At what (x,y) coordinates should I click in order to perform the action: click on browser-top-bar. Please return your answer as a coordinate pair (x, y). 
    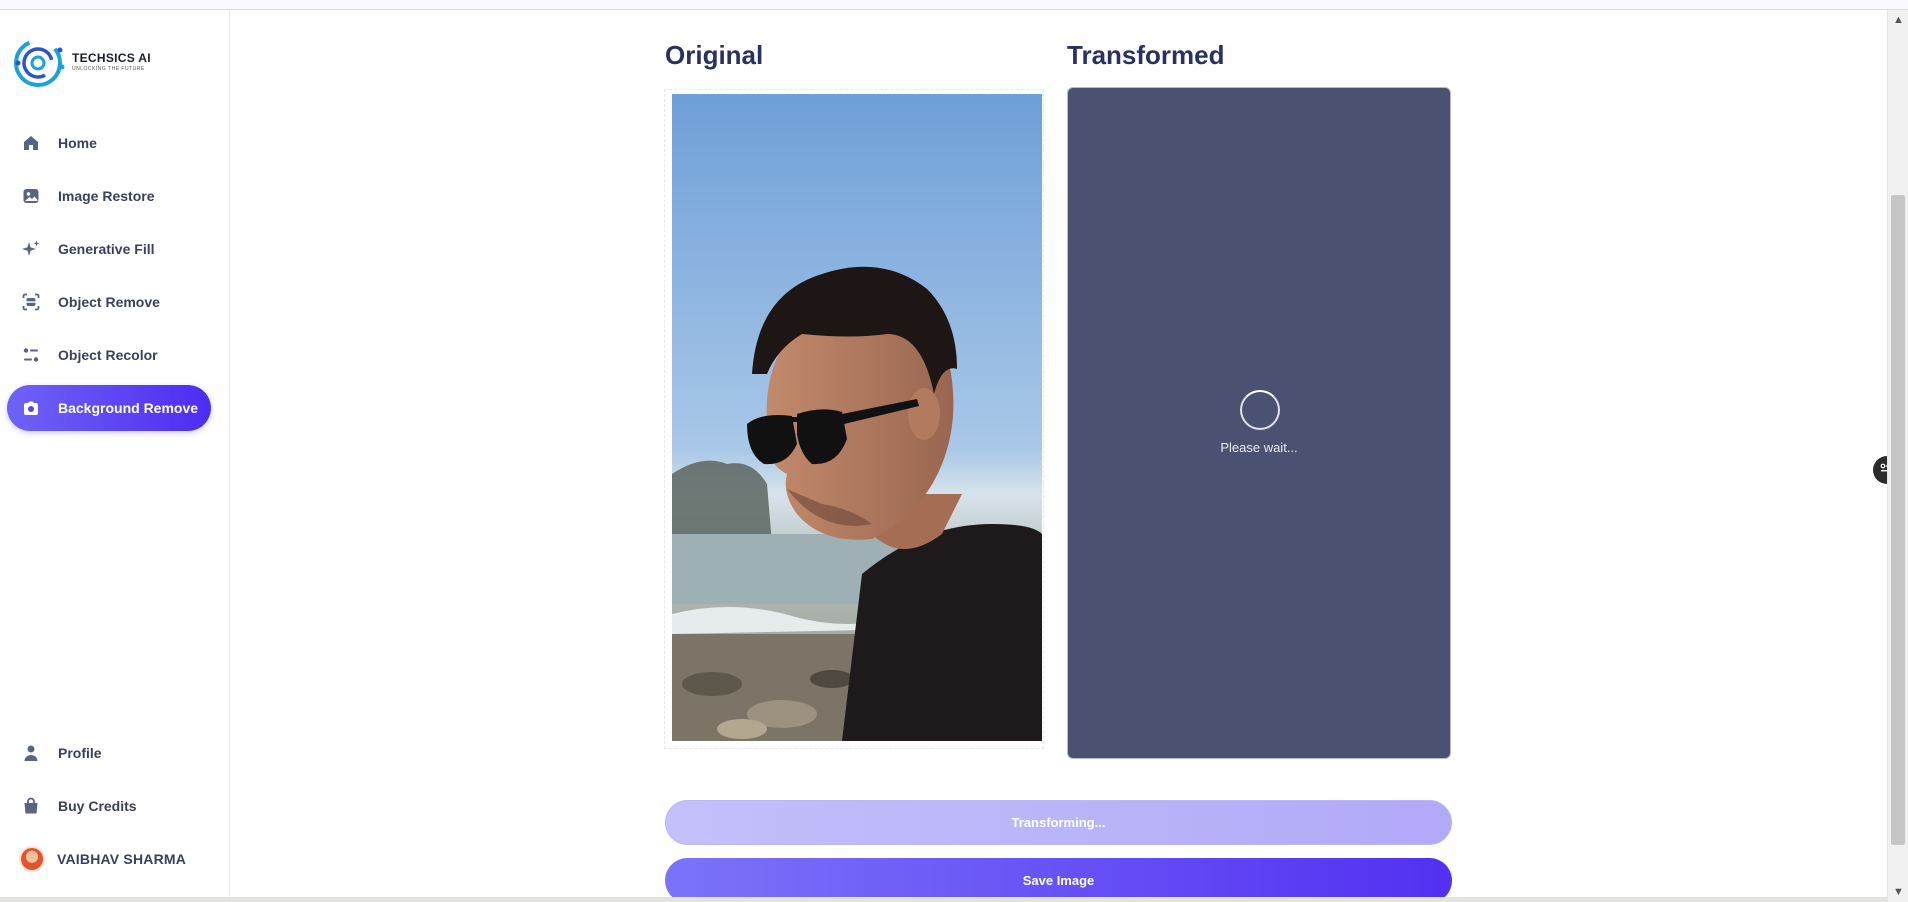
    Looking at the image, I should click on (954, 5).